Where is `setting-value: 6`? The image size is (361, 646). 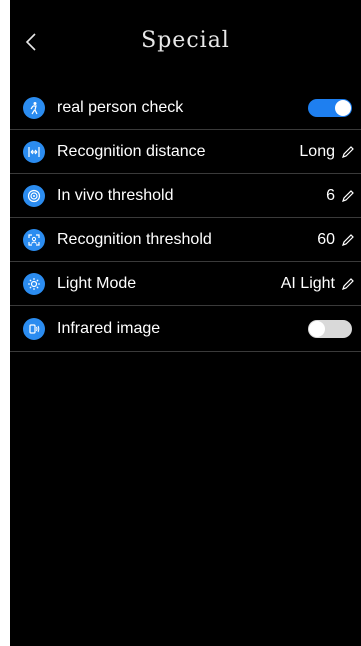 setting-value: 6 is located at coordinates (330, 195).